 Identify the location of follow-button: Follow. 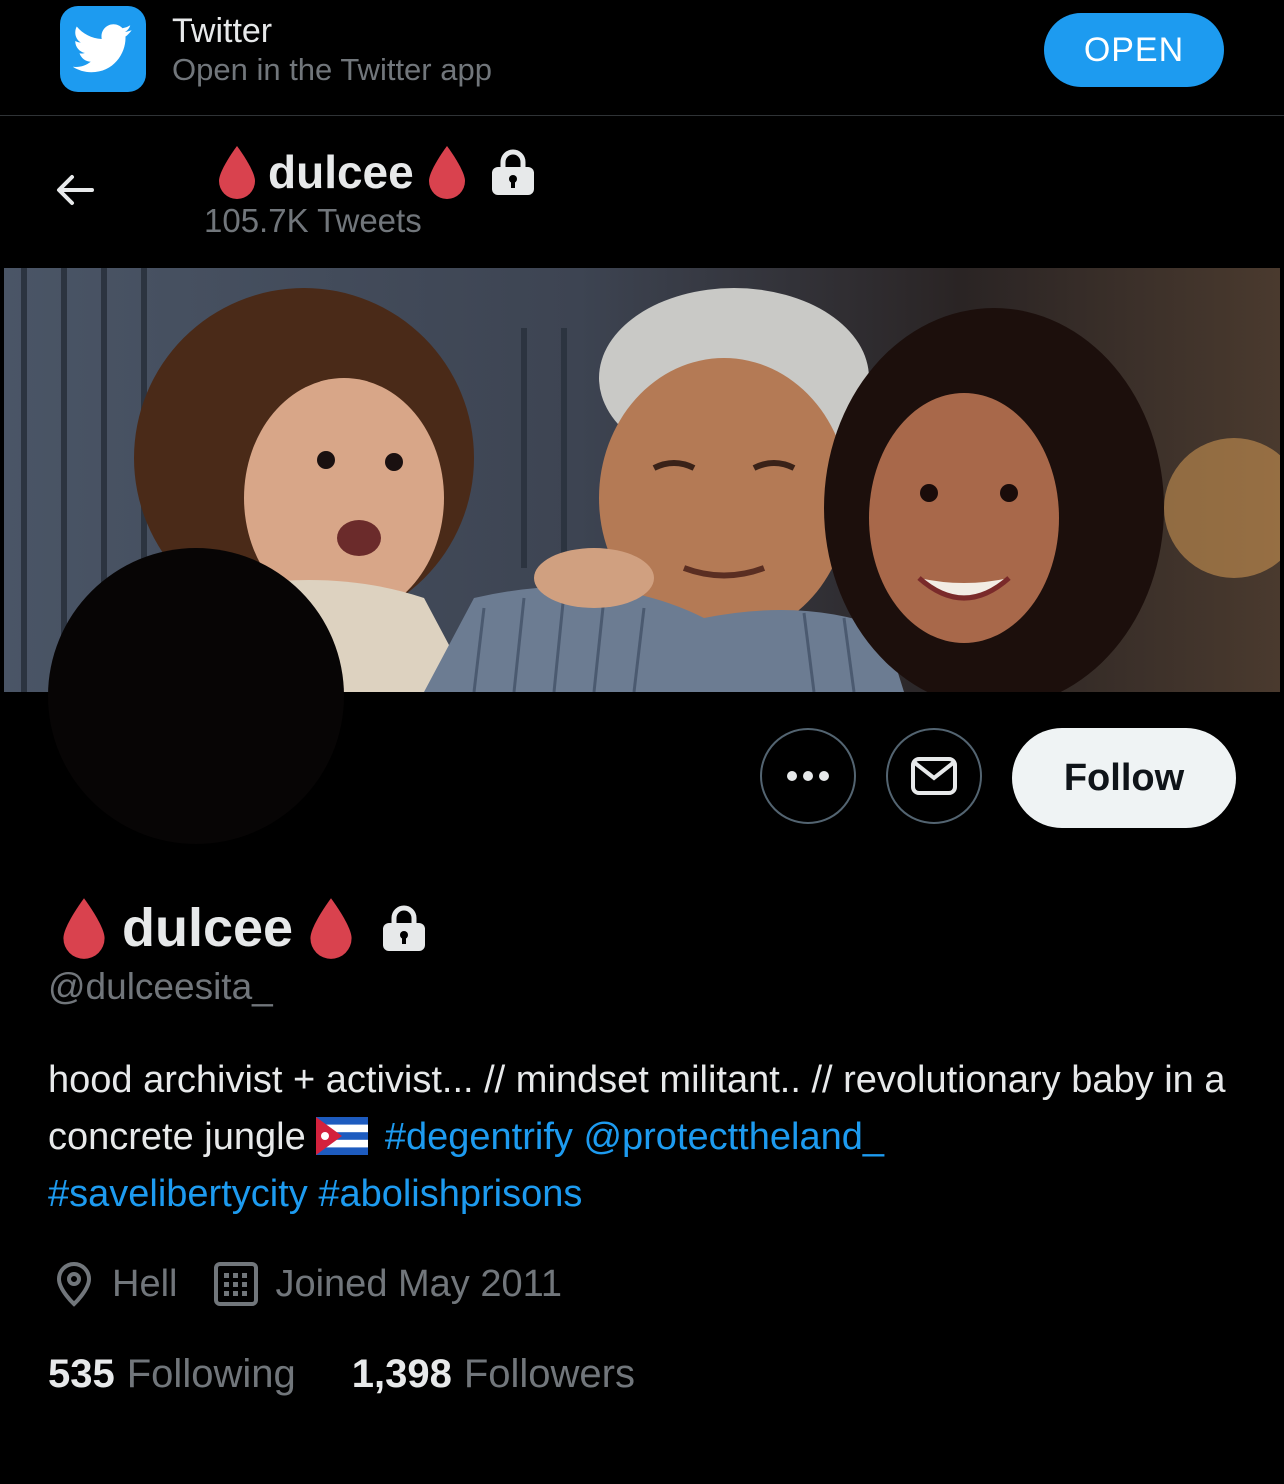
(1124, 778).